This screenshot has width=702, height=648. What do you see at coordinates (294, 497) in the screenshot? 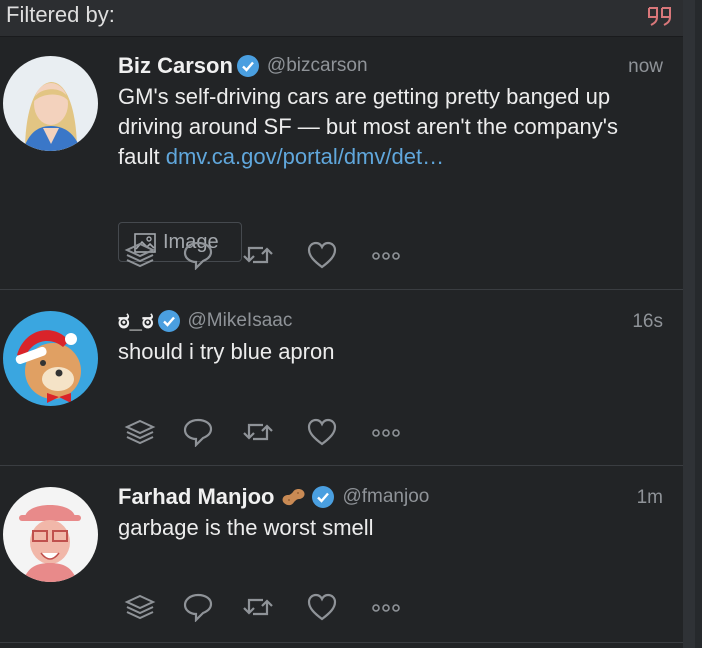
I see `peanut-icon` at bounding box center [294, 497].